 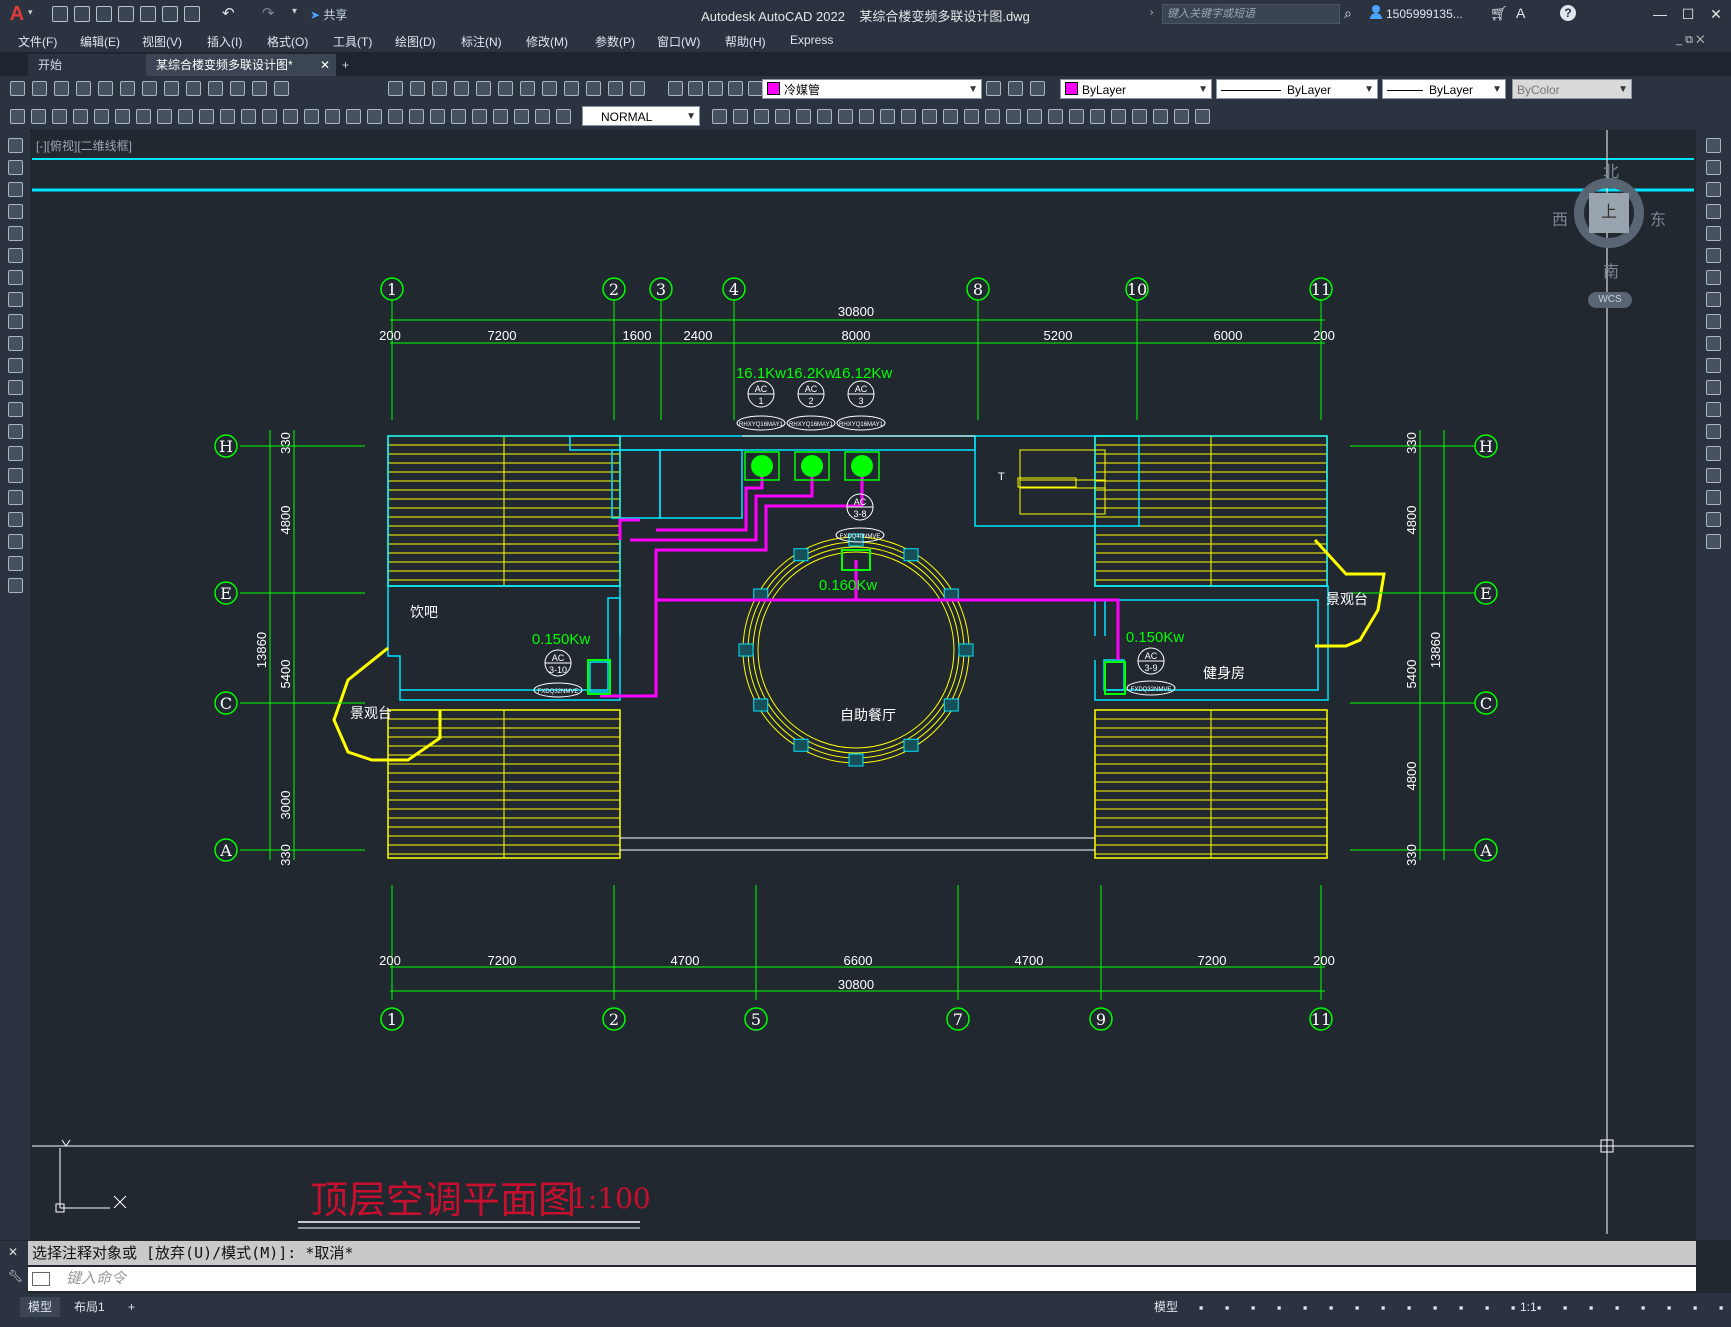 I want to click on linetype-dropdown: ByLayer ▼, so click(x=1297, y=89).